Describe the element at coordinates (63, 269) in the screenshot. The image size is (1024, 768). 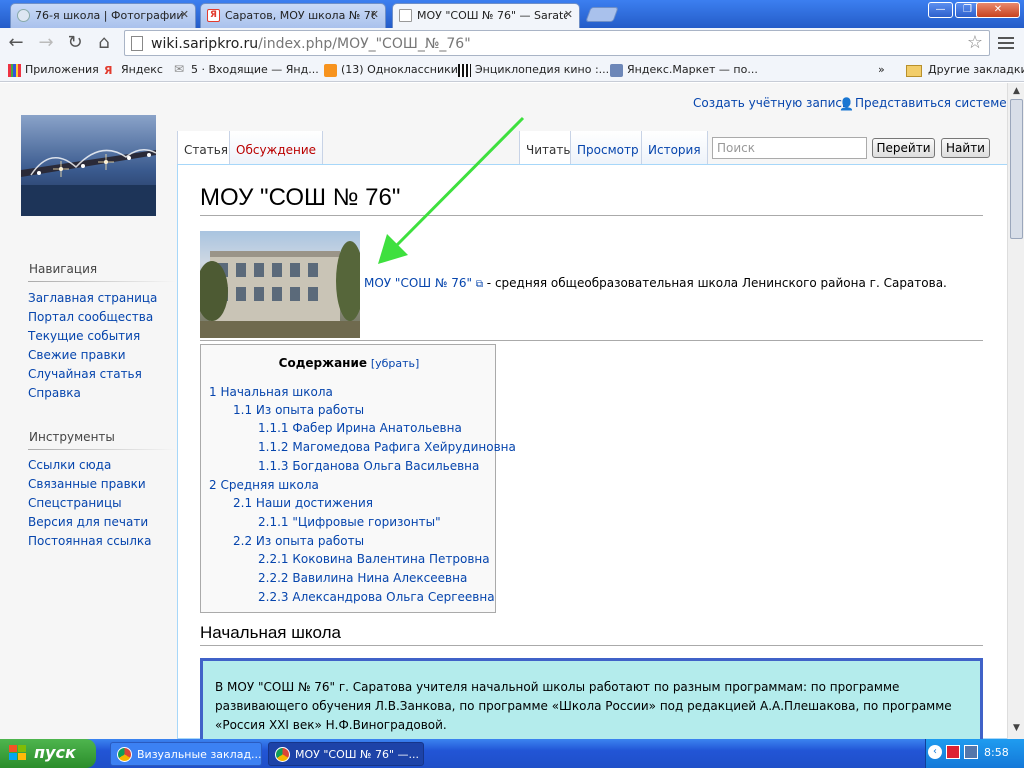
I see `navigation-heading: Навигация` at that location.